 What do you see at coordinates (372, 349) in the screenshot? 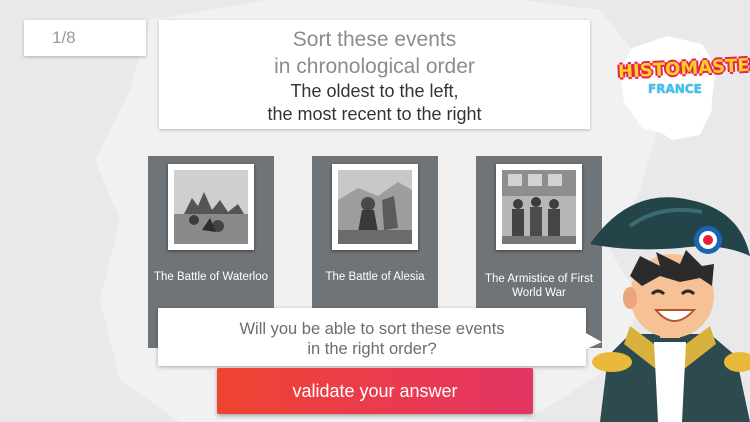
I see `question-line2: in the right order?` at bounding box center [372, 349].